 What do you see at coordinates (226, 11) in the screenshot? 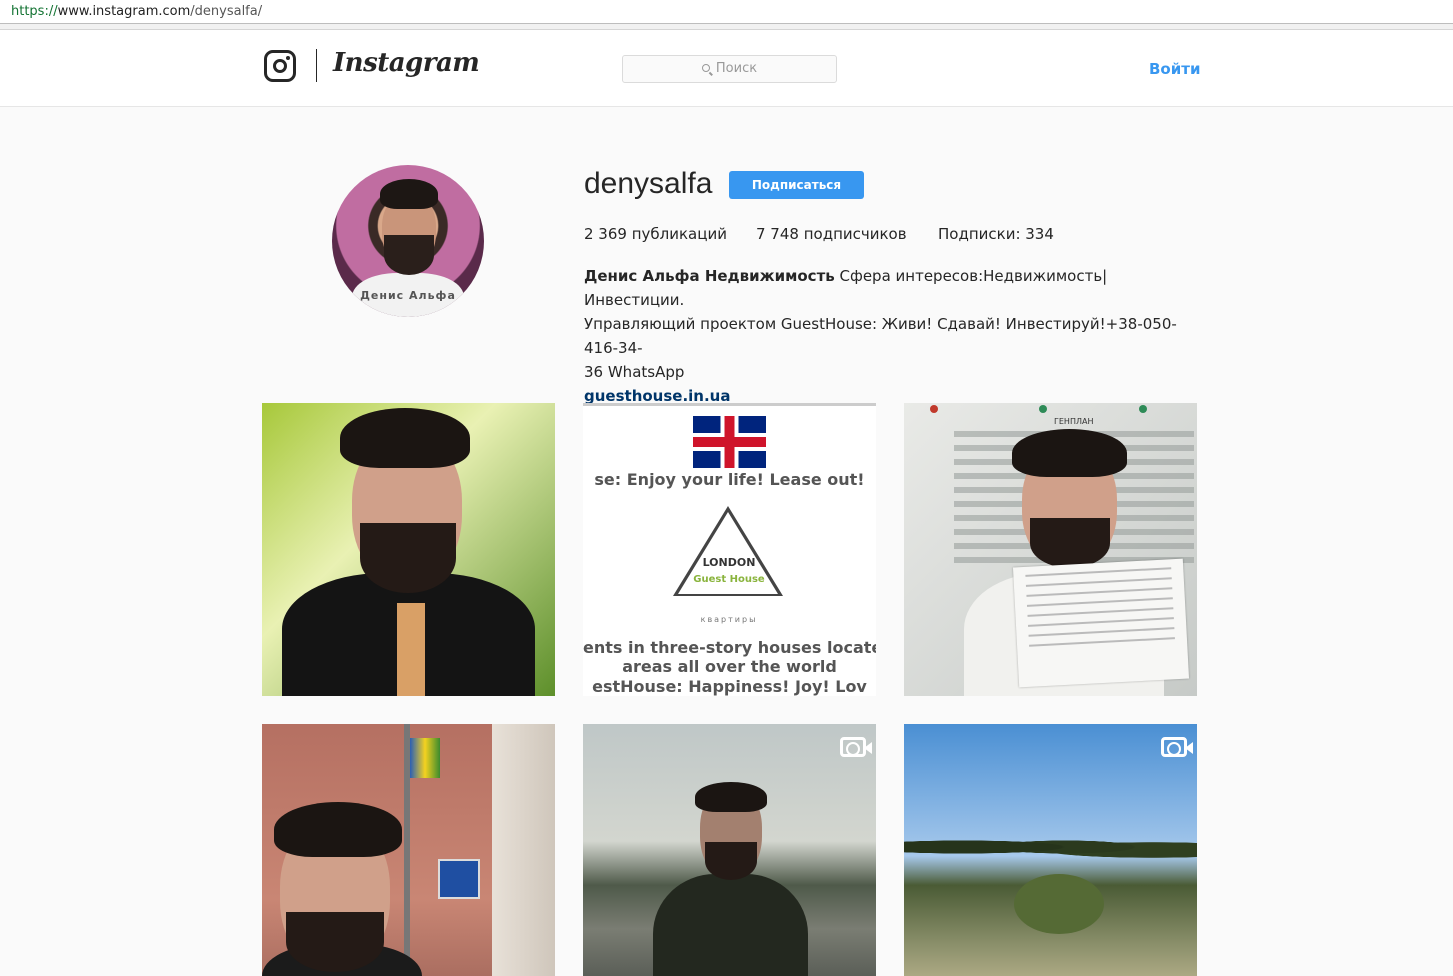
I see `url-path: /denysalfa/` at bounding box center [226, 11].